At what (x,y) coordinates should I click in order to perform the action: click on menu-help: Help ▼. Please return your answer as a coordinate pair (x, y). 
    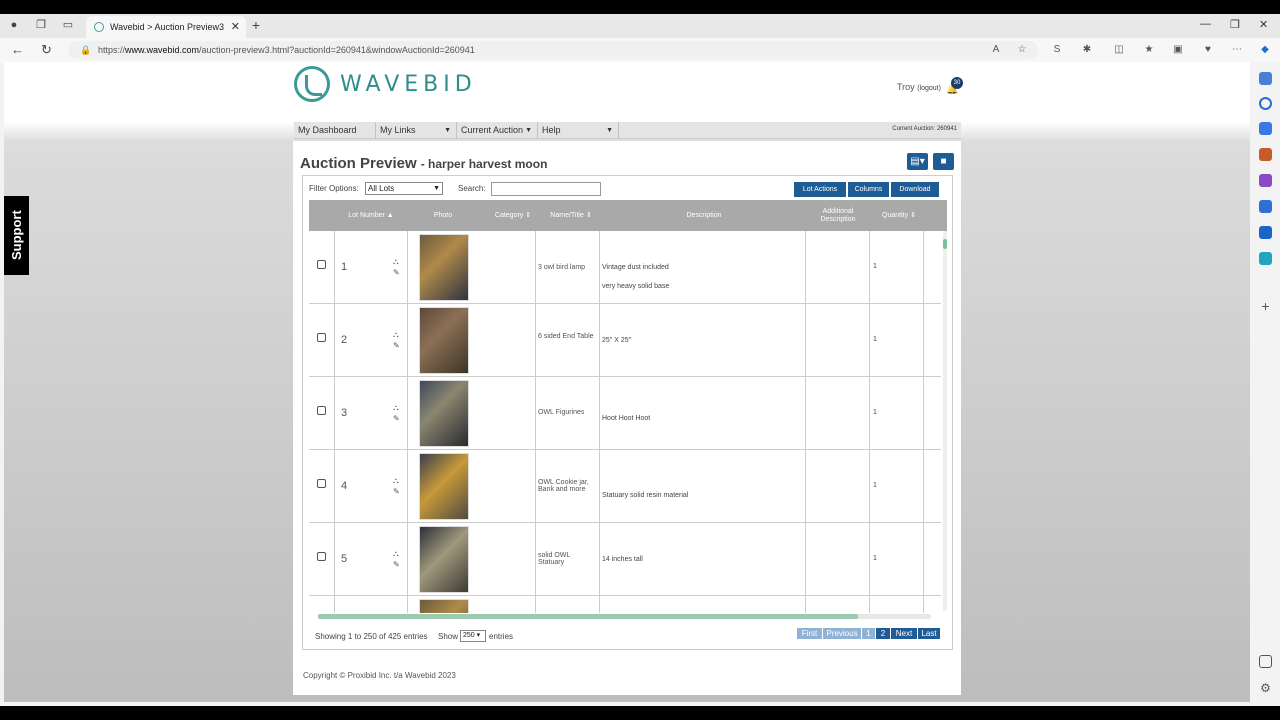
    Looking at the image, I should click on (578, 130).